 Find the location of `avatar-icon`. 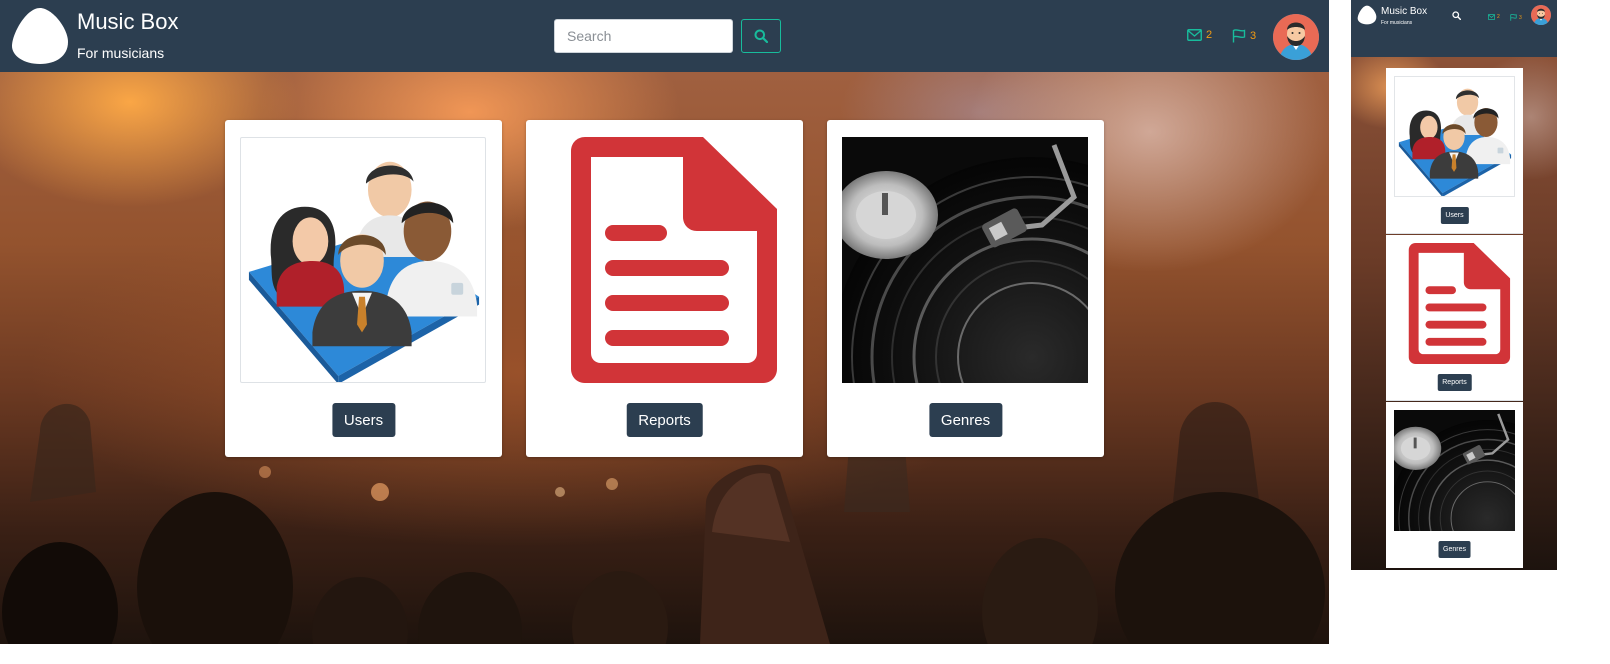

avatar-icon is located at coordinates (1296, 37).